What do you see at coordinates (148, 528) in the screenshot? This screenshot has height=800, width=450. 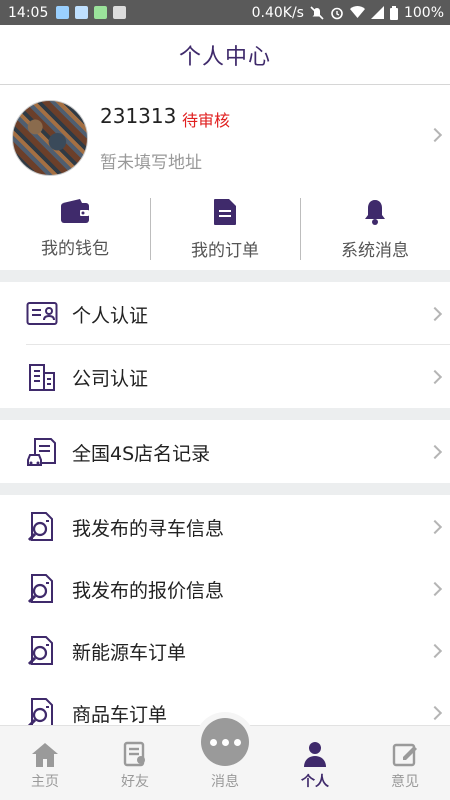 I see `my-search-info-label: 我发布的寻车信息` at bounding box center [148, 528].